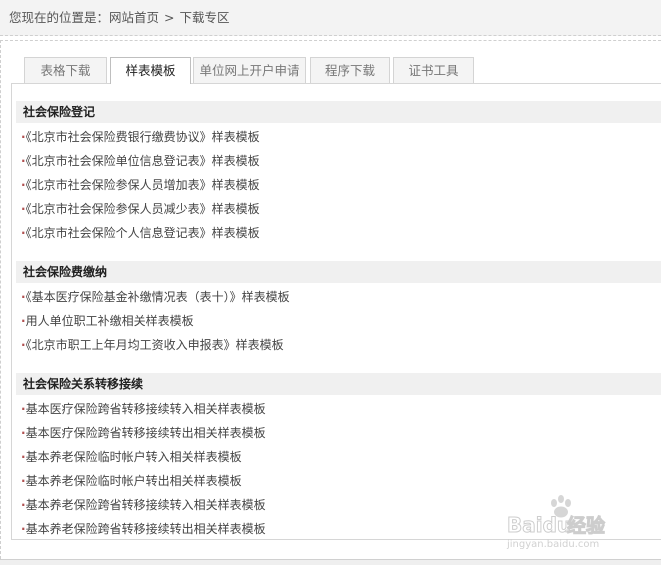 The height and width of the screenshot is (565, 661). Describe the element at coordinates (433, 70) in the screenshot. I see `tab-certificate-tools: 证书工具` at that location.